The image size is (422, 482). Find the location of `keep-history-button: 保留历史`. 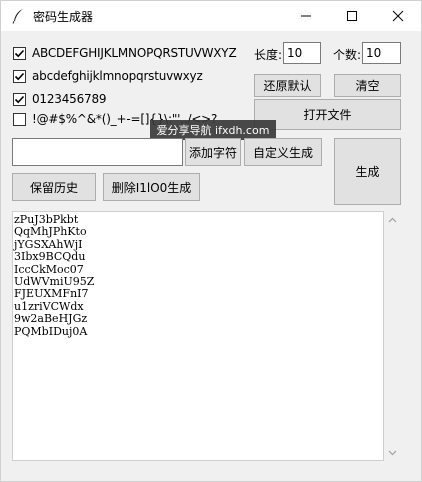

keep-history-button: 保留历史 is located at coordinates (54, 187).